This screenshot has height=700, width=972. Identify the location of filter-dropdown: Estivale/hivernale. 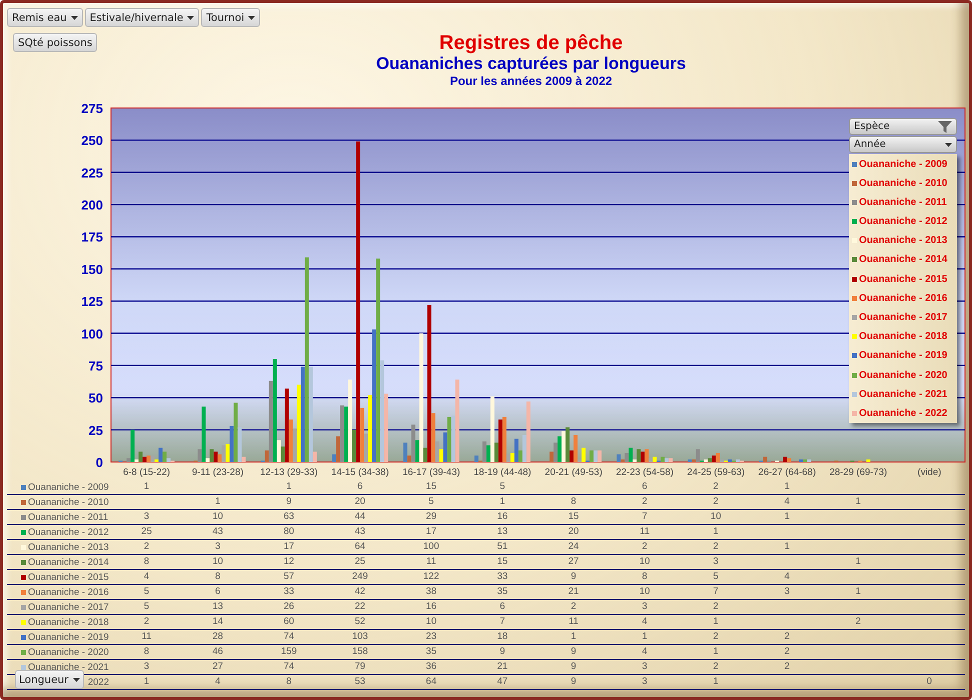
(142, 17).